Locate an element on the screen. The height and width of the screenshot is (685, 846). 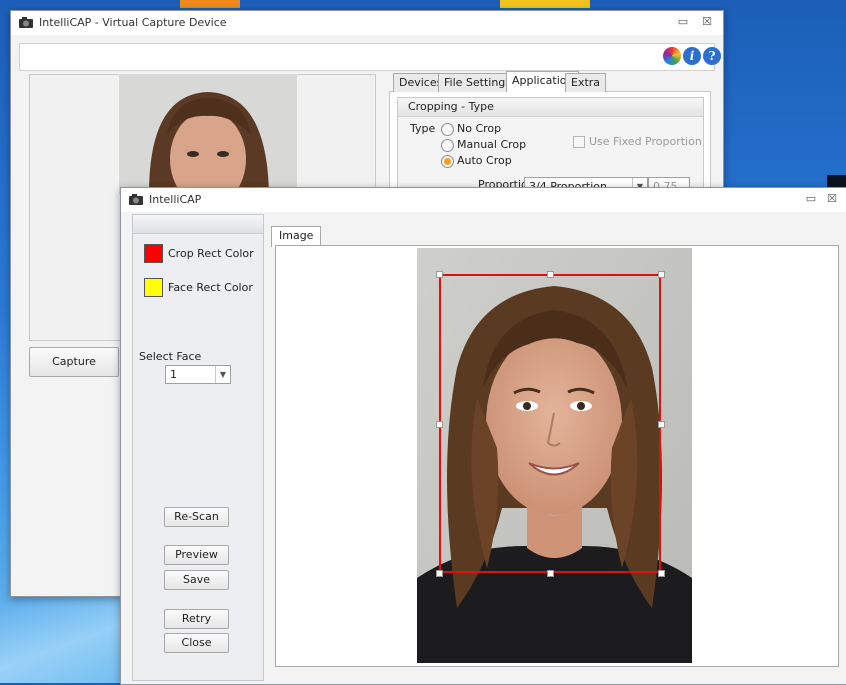
tab-image: Image is located at coordinates (296, 236).